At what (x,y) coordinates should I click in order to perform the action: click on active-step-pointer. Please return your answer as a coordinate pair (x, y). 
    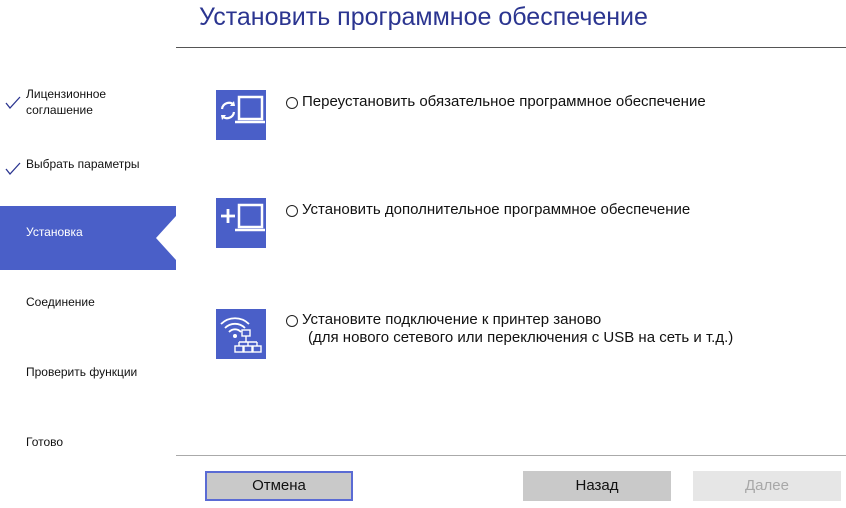
    Looking at the image, I should click on (166, 238).